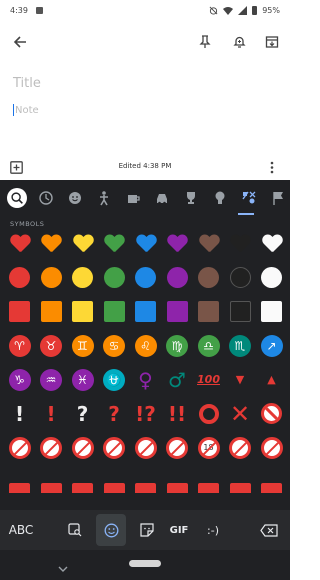 The height and width of the screenshot is (580, 320). I want to click on emoji-zodiac-4-5: ♂, so click(177, 379).